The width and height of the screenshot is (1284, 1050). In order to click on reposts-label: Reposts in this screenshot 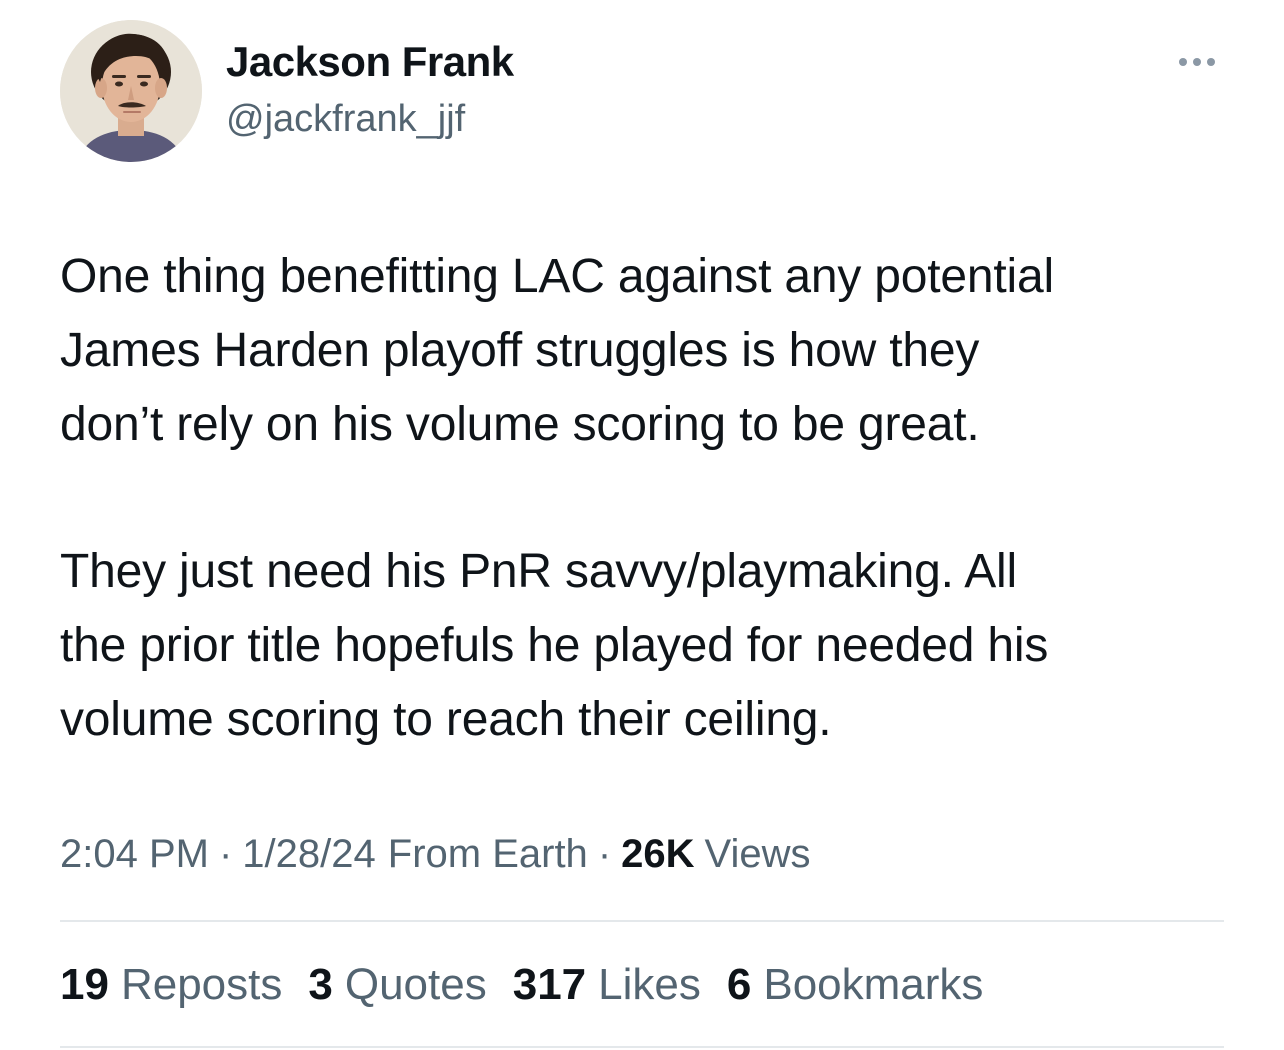, I will do `click(201, 984)`.